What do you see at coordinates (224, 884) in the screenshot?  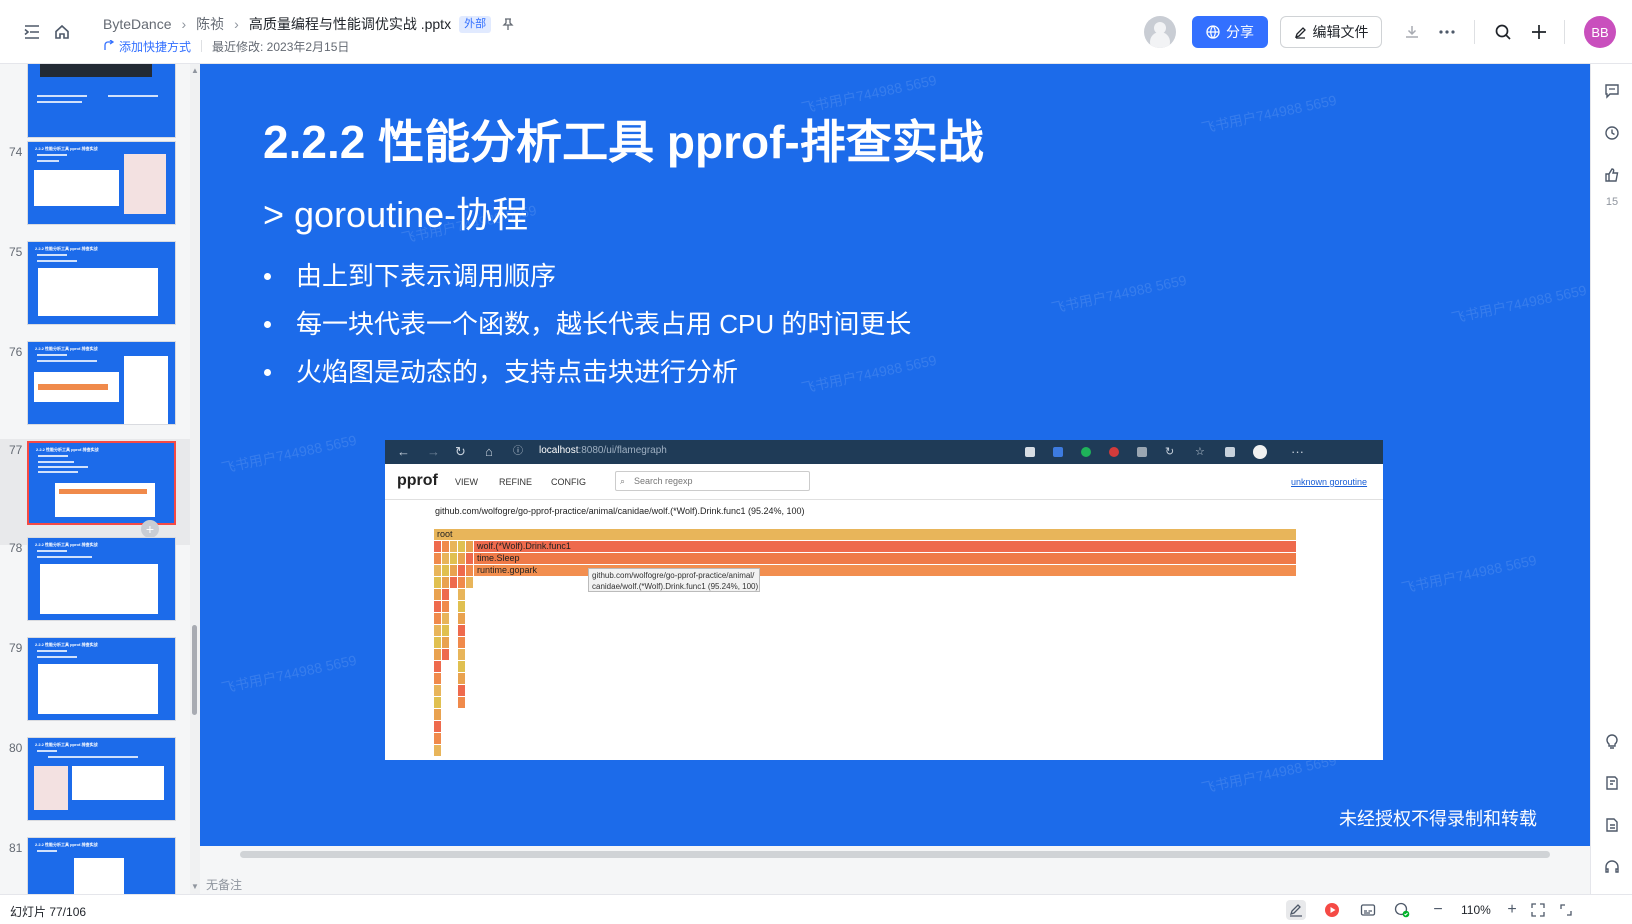 I see `speaker-notes: 无备注` at bounding box center [224, 884].